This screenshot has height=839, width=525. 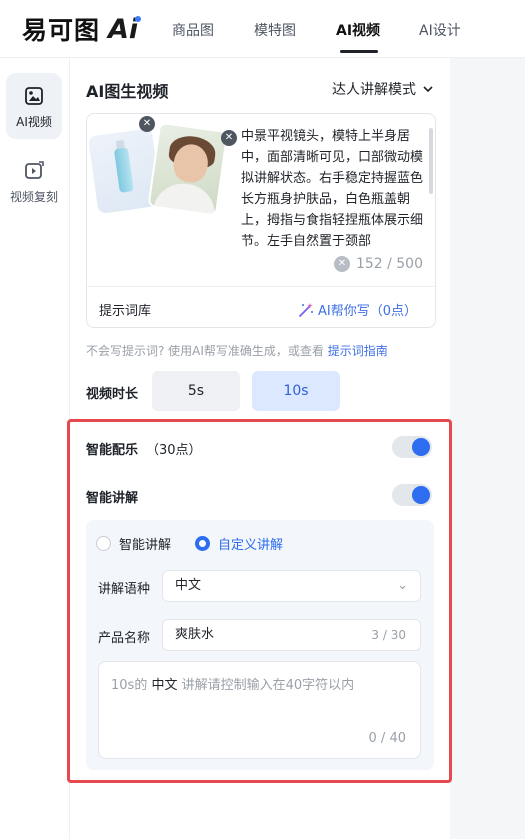 I want to click on clear-icon: ✕, so click(x=341, y=264).